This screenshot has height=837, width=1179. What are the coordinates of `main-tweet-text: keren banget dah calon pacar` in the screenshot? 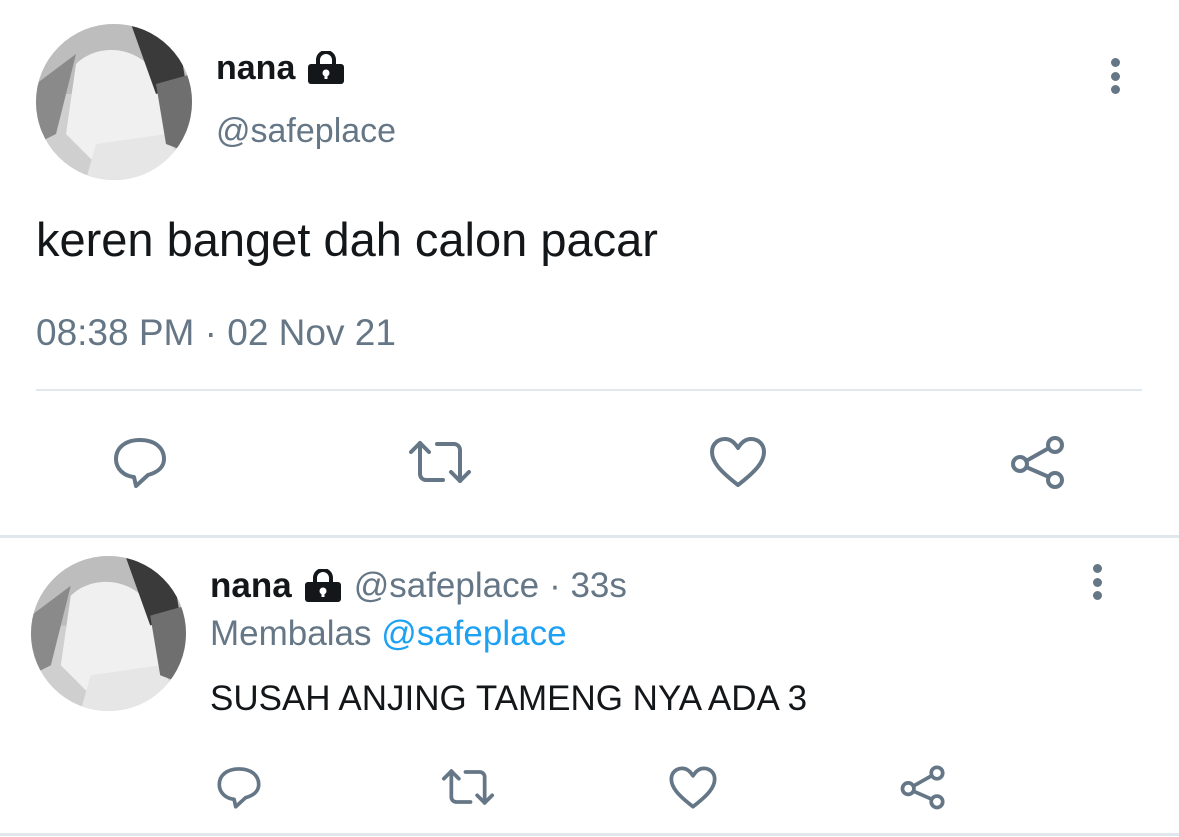 It's located at (347, 239).